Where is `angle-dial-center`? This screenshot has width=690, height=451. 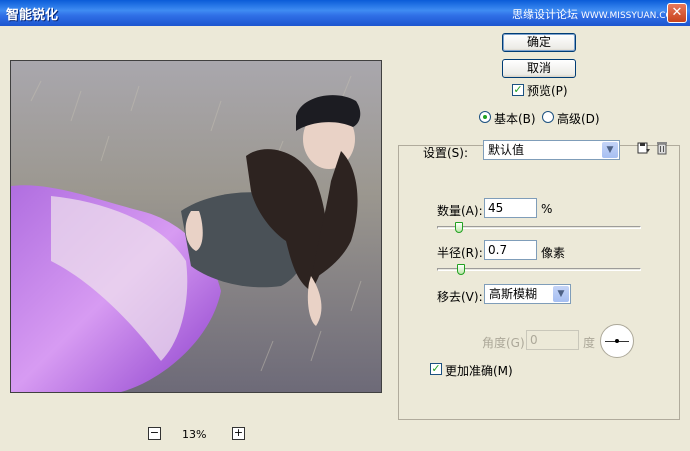
angle-dial-center is located at coordinates (617, 341).